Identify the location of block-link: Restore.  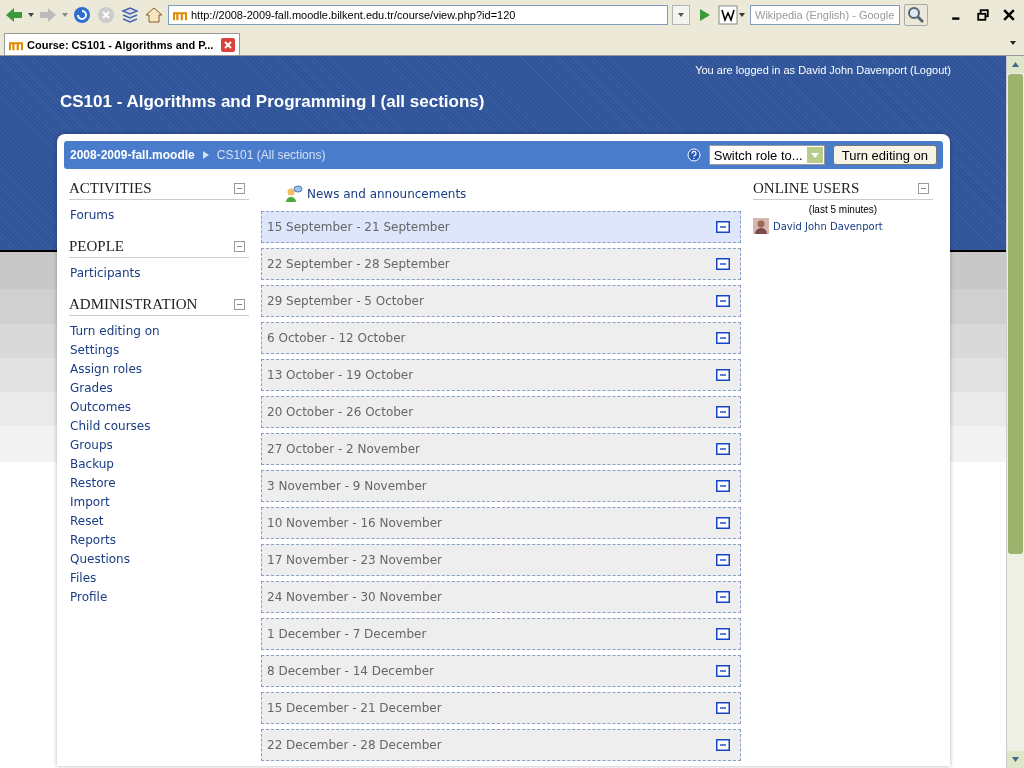
(159, 483).